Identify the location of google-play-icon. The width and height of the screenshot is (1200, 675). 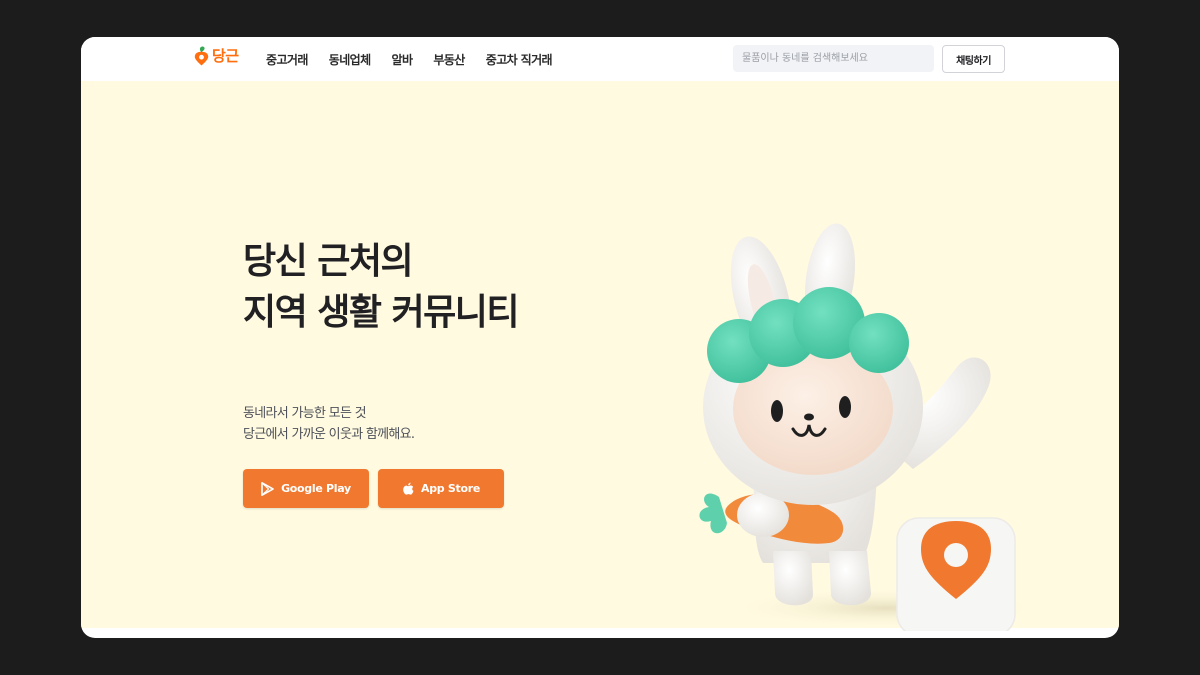
(267, 488).